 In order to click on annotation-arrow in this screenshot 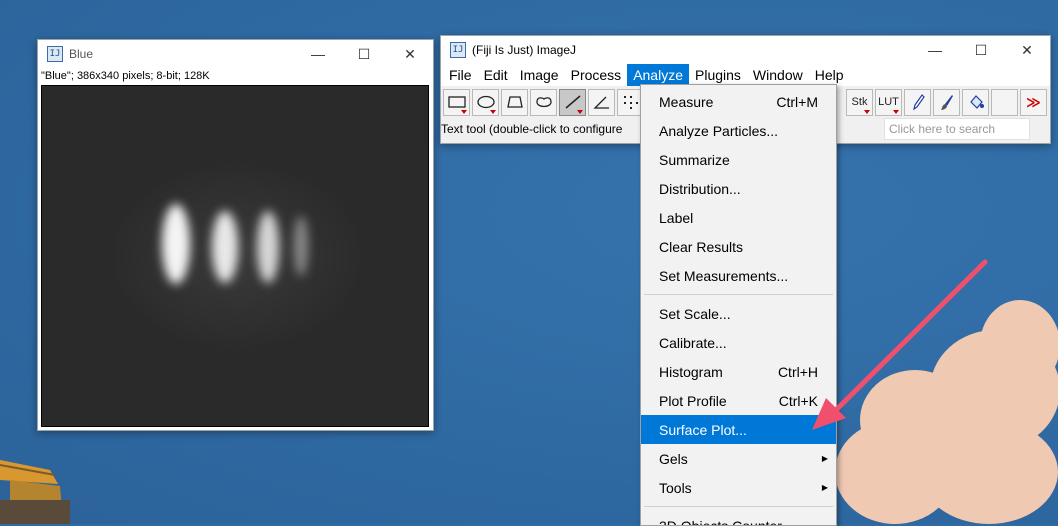, I will do `click(900, 344)`.